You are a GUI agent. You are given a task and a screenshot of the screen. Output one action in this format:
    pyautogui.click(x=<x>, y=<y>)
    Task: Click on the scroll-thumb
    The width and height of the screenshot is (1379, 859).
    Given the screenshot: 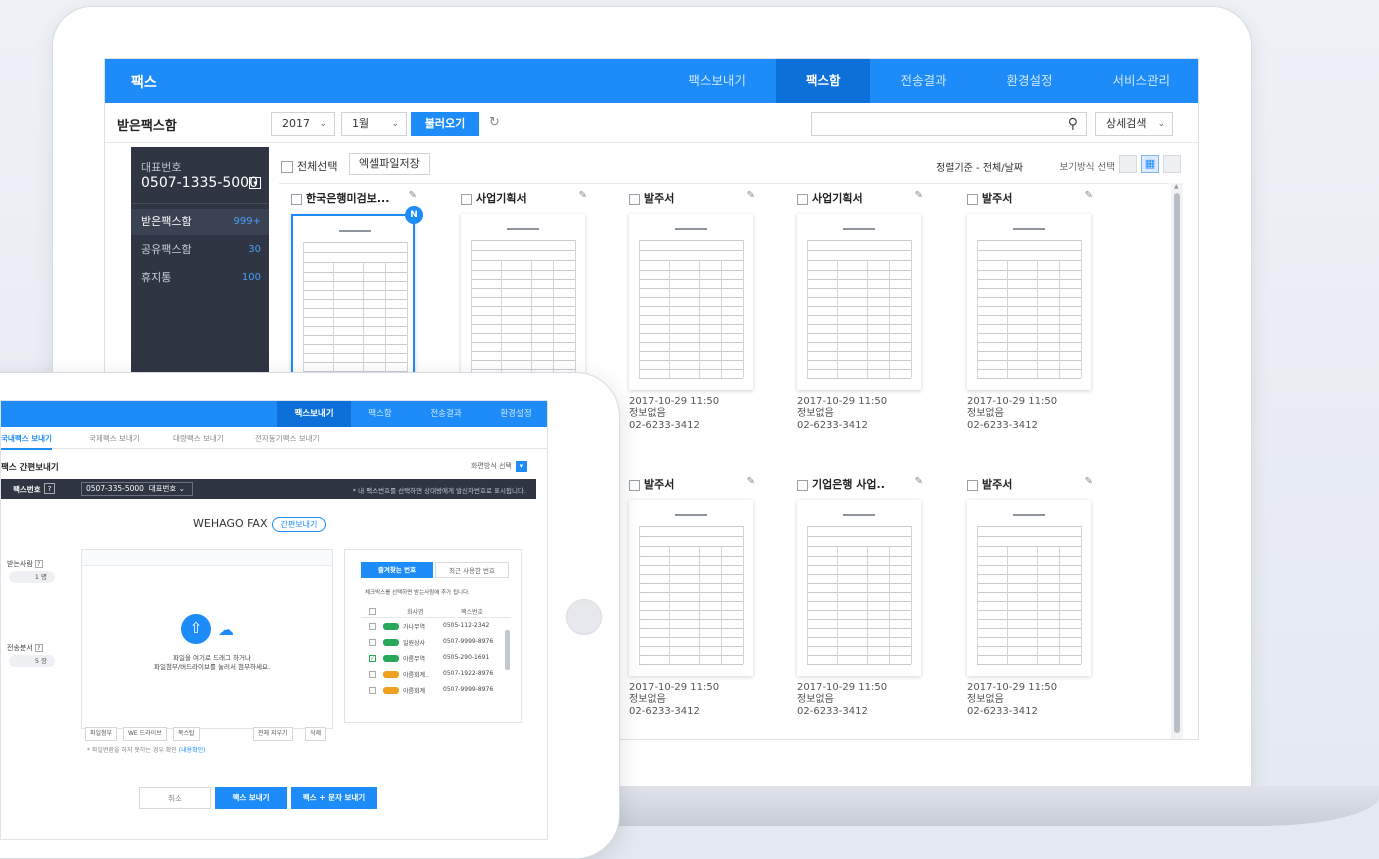 What is the action you would take?
    pyautogui.click(x=1177, y=463)
    